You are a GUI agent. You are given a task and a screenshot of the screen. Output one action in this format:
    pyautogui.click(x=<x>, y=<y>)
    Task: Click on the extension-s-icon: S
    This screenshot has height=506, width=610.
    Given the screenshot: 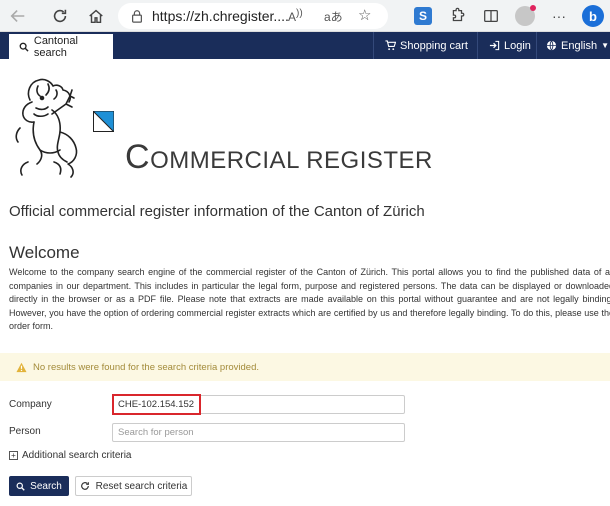 What is the action you would take?
    pyautogui.click(x=423, y=16)
    